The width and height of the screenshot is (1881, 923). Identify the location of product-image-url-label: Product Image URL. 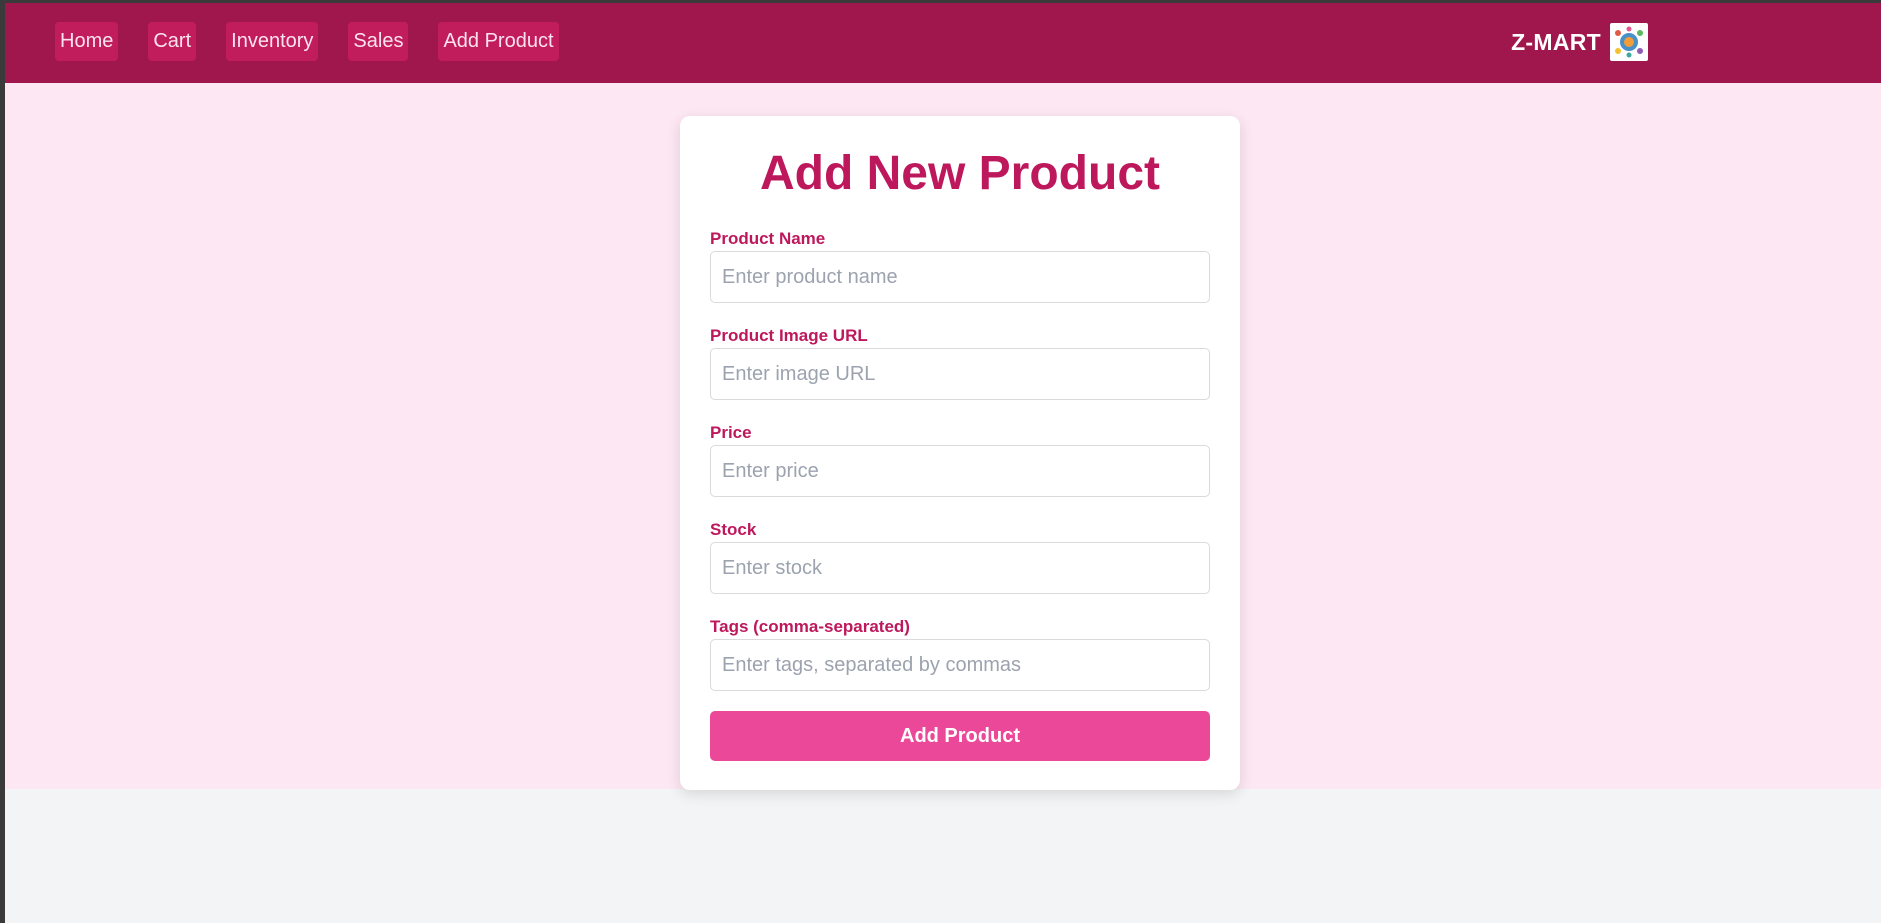
(789, 335).